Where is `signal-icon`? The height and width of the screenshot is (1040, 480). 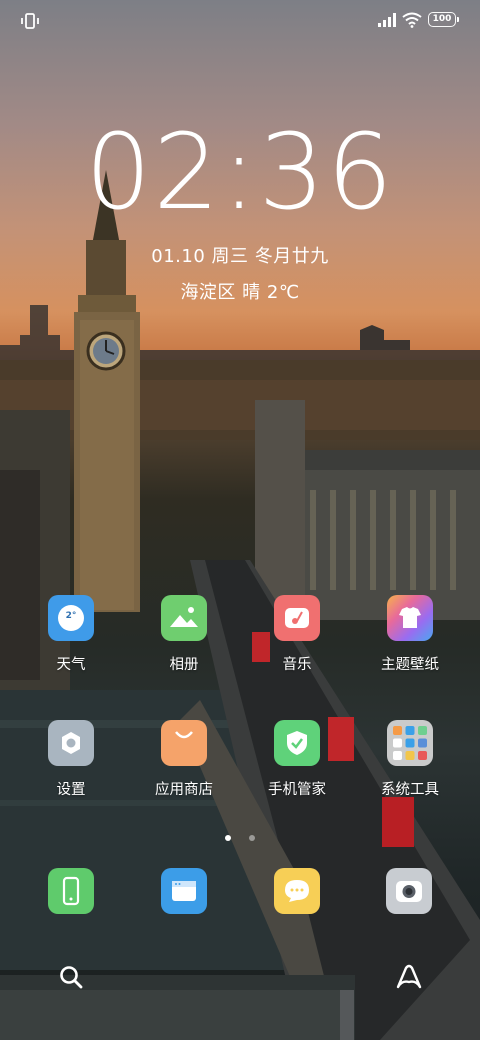 signal-icon is located at coordinates (387, 20).